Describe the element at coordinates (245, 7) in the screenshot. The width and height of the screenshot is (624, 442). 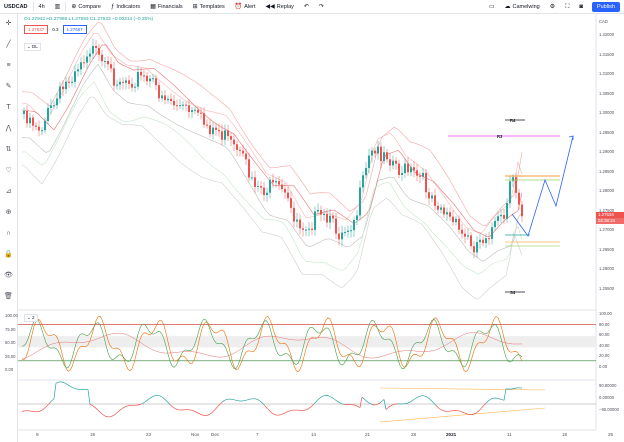
I see `alert-button: ⏰ Alert` at that location.